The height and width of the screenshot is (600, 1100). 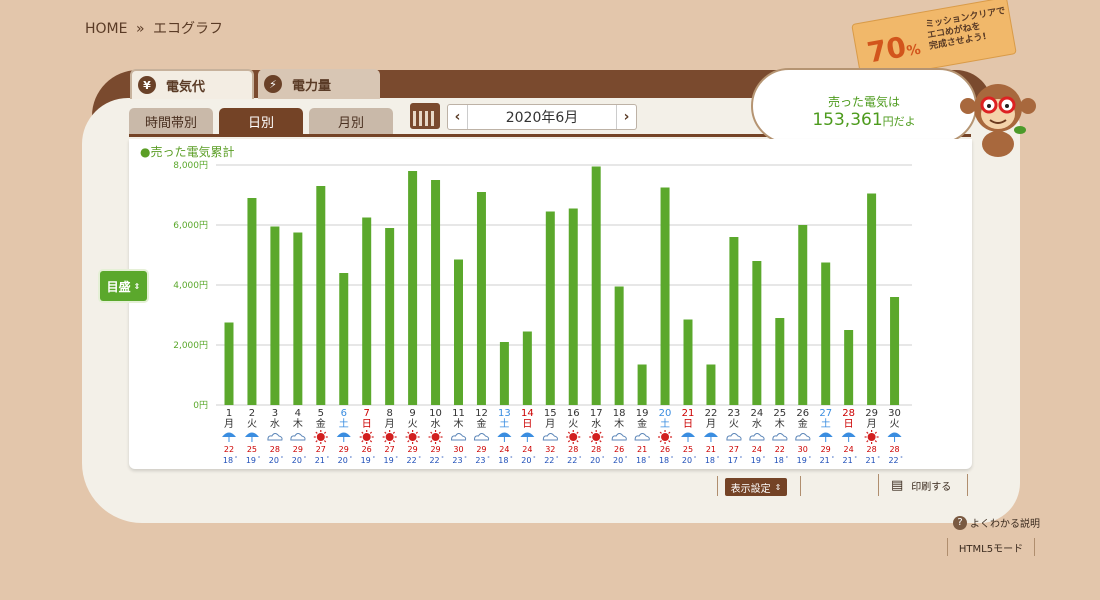 I want to click on lightning-icon: ⚡, so click(x=273, y=84).